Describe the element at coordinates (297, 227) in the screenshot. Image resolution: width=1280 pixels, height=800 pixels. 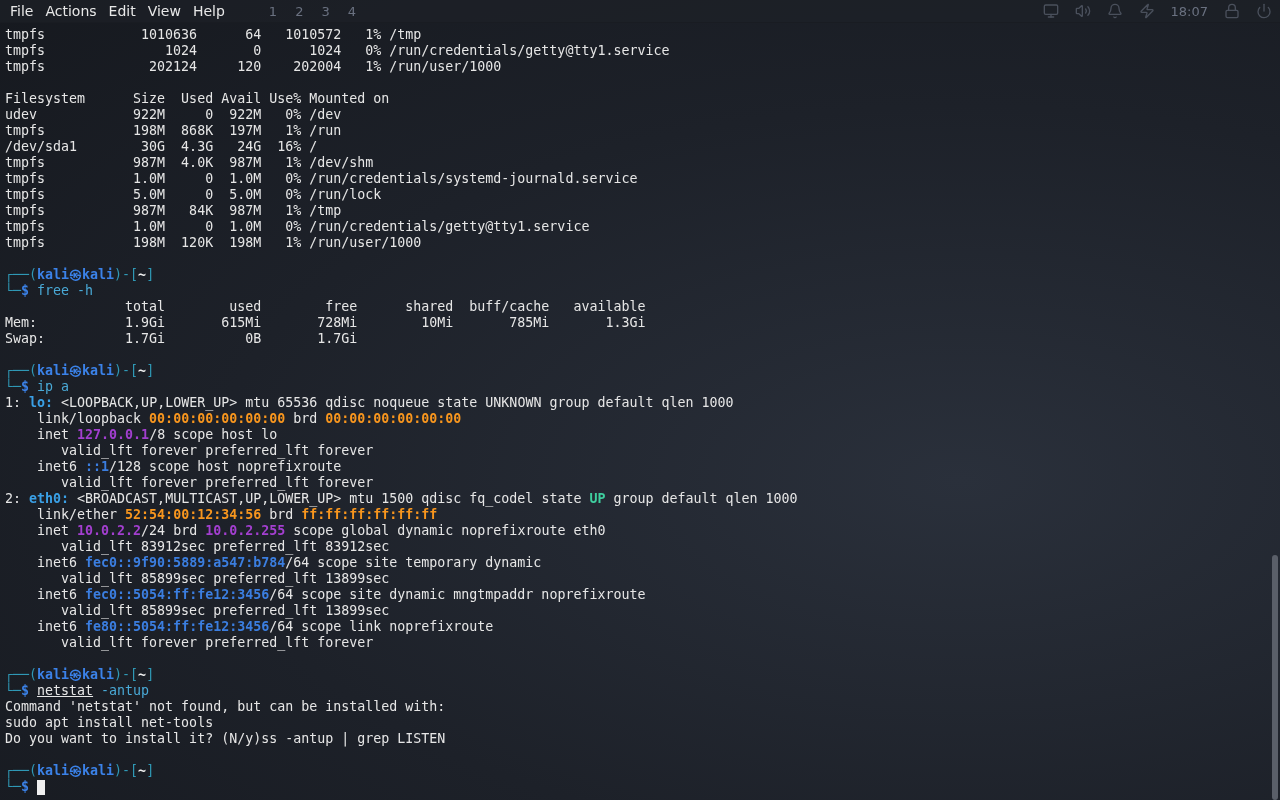
I see `output-line: tmpfs 1.0M 0 1.0M 0% /run/credentials/getty@tty1.service` at that location.